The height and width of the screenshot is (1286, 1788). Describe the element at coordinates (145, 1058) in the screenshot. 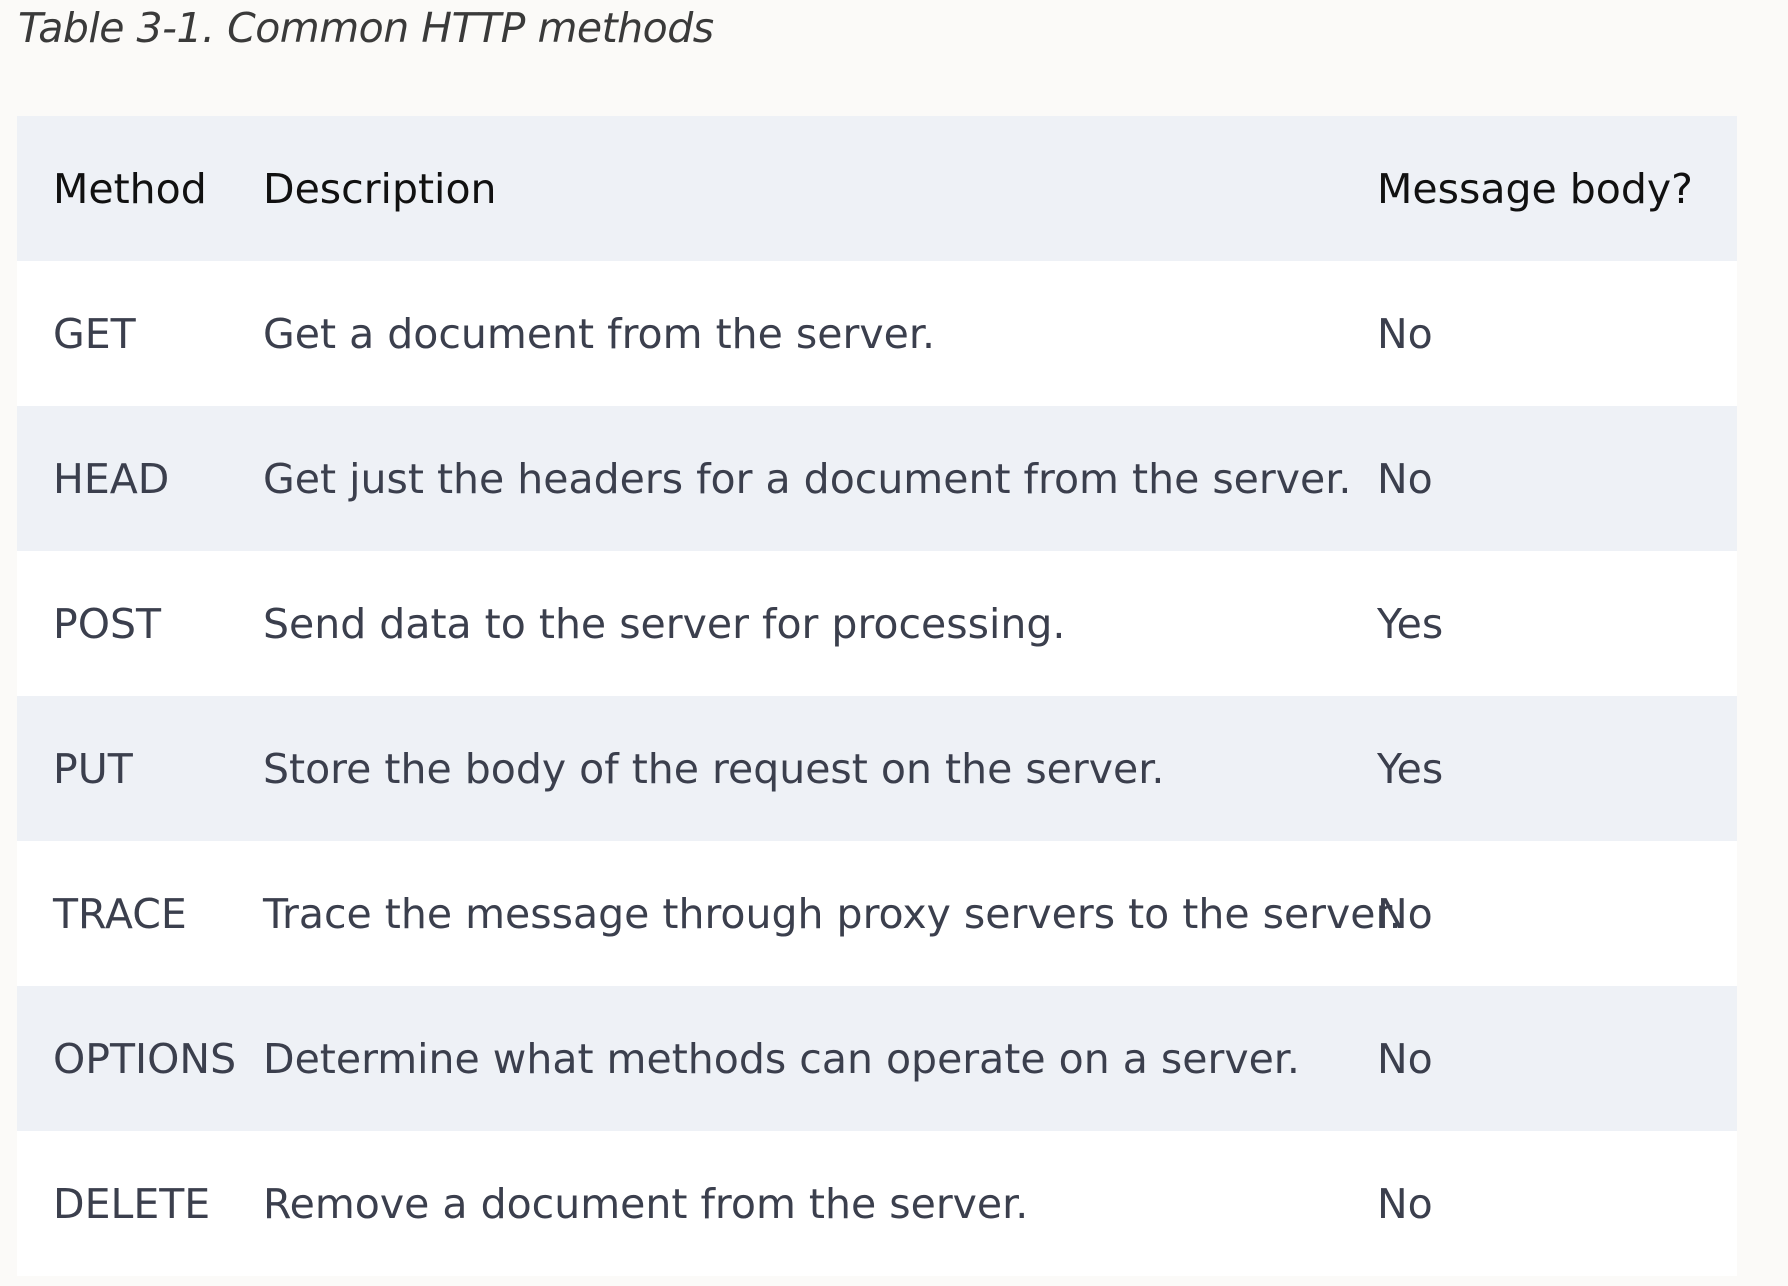

I see `cell-method: OPTIONS` at that location.